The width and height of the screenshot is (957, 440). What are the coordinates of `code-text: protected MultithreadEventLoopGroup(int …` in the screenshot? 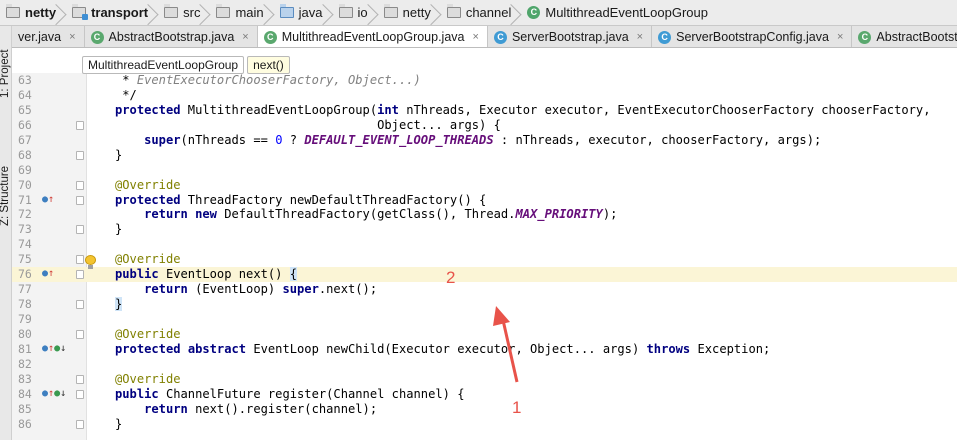 It's located at (523, 109).